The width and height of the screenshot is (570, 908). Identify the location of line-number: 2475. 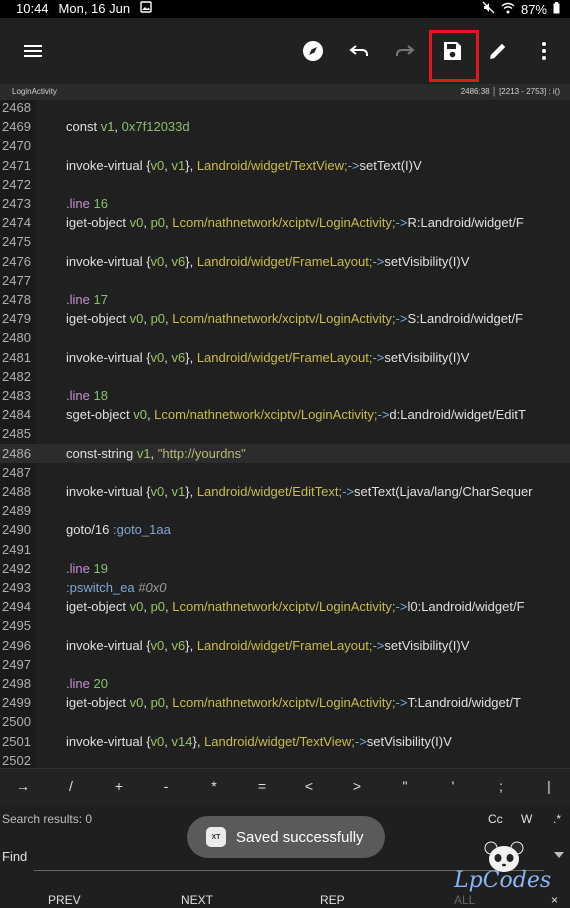
(16, 242).